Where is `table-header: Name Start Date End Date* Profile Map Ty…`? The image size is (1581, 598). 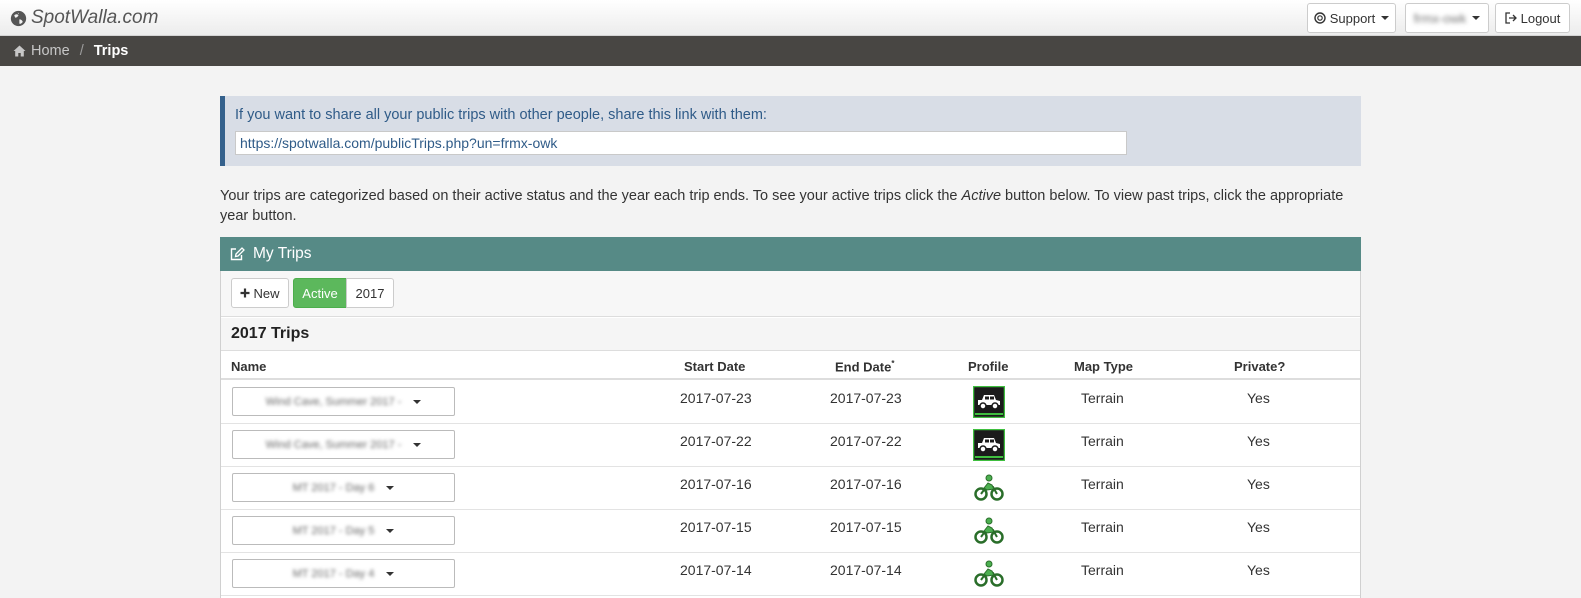
table-header: Name Start Date End Date* Profile Map Ty… is located at coordinates (790, 365).